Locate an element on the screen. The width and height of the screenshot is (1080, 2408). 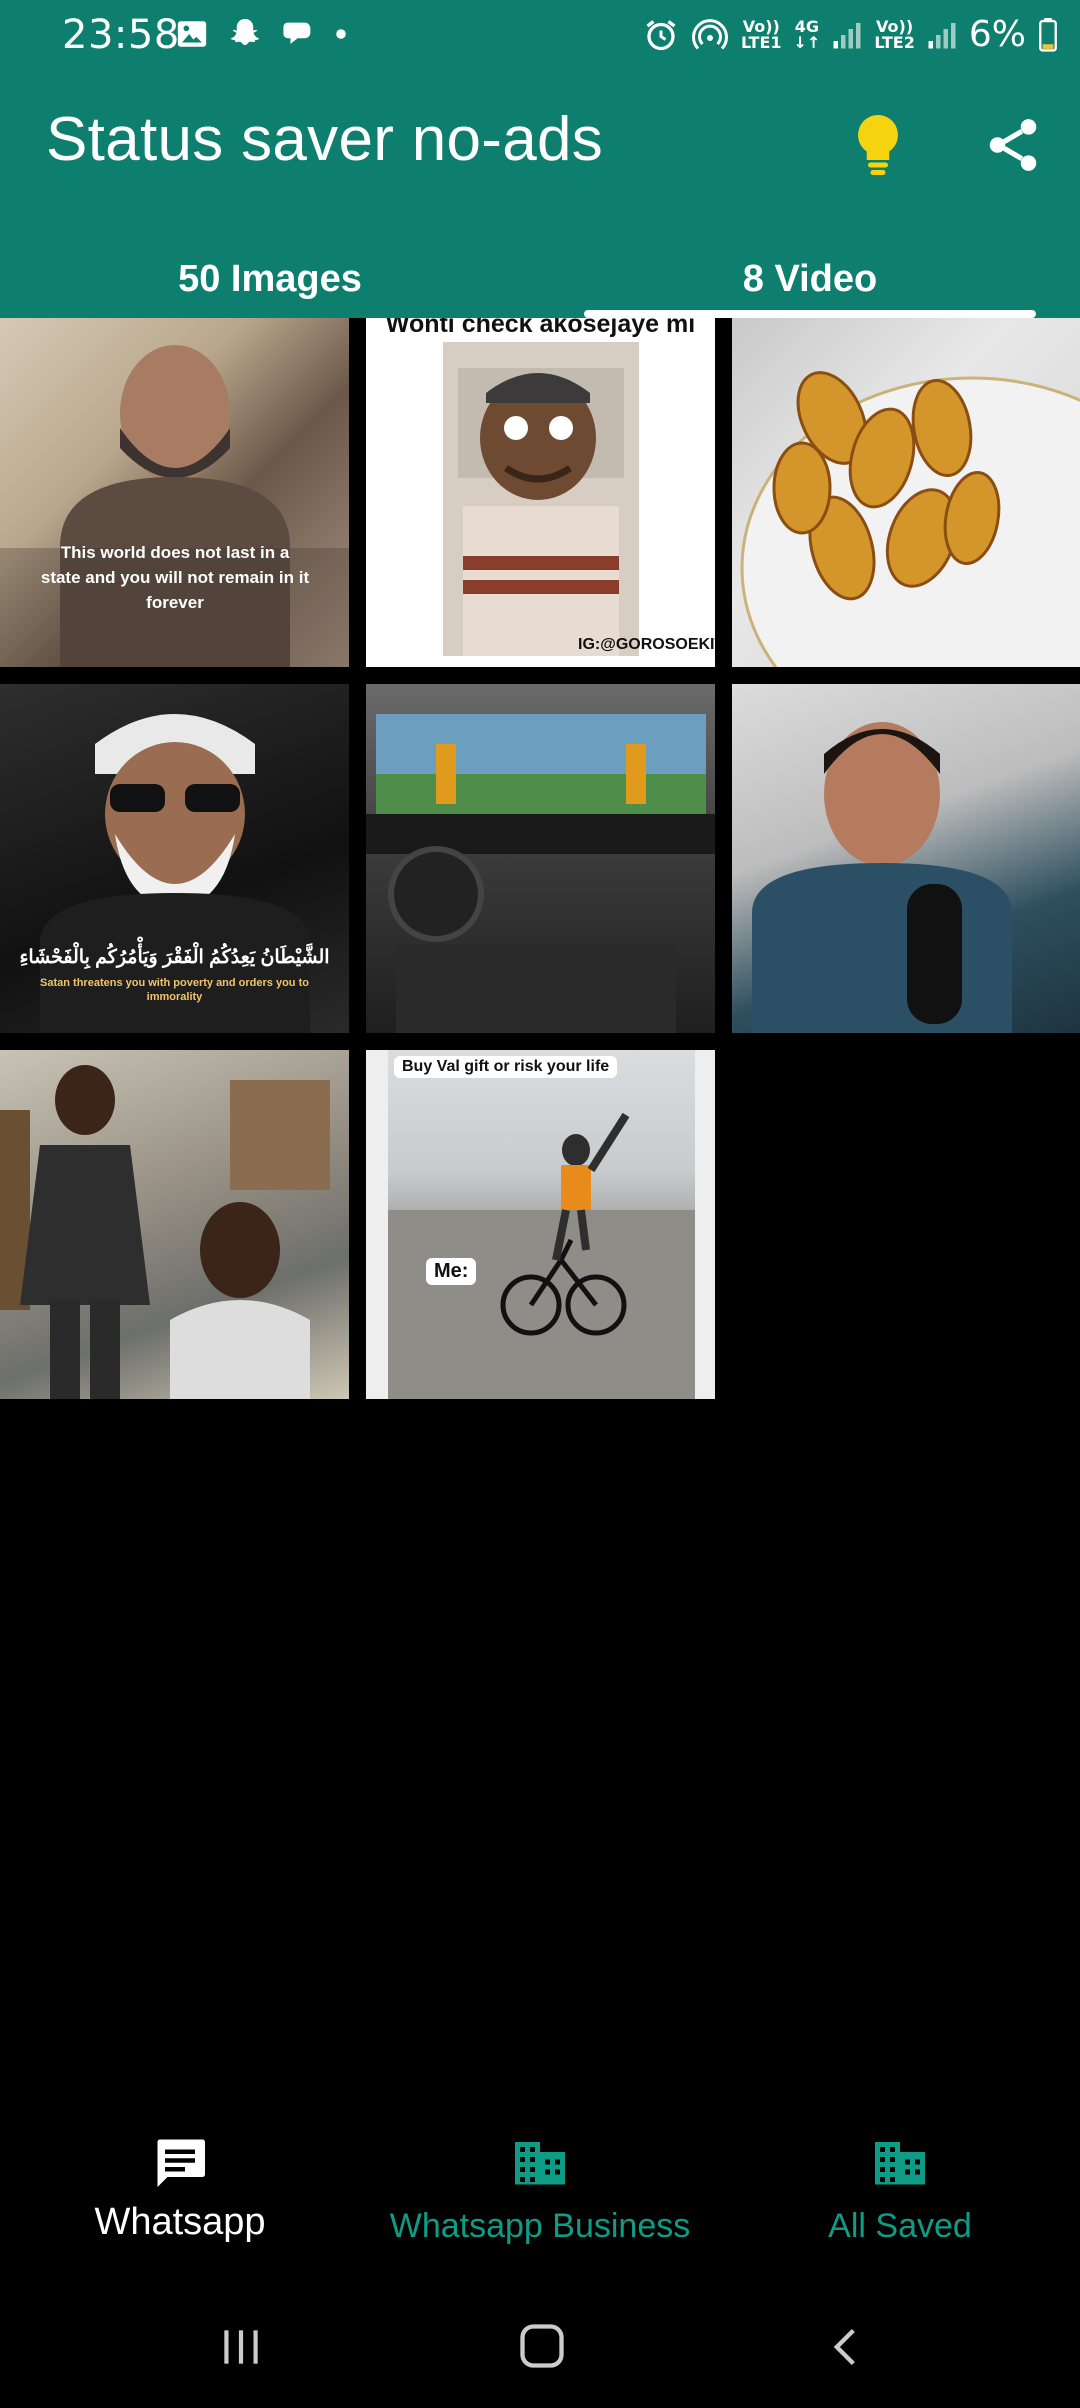
left-frame is located at coordinates (377, 1224).